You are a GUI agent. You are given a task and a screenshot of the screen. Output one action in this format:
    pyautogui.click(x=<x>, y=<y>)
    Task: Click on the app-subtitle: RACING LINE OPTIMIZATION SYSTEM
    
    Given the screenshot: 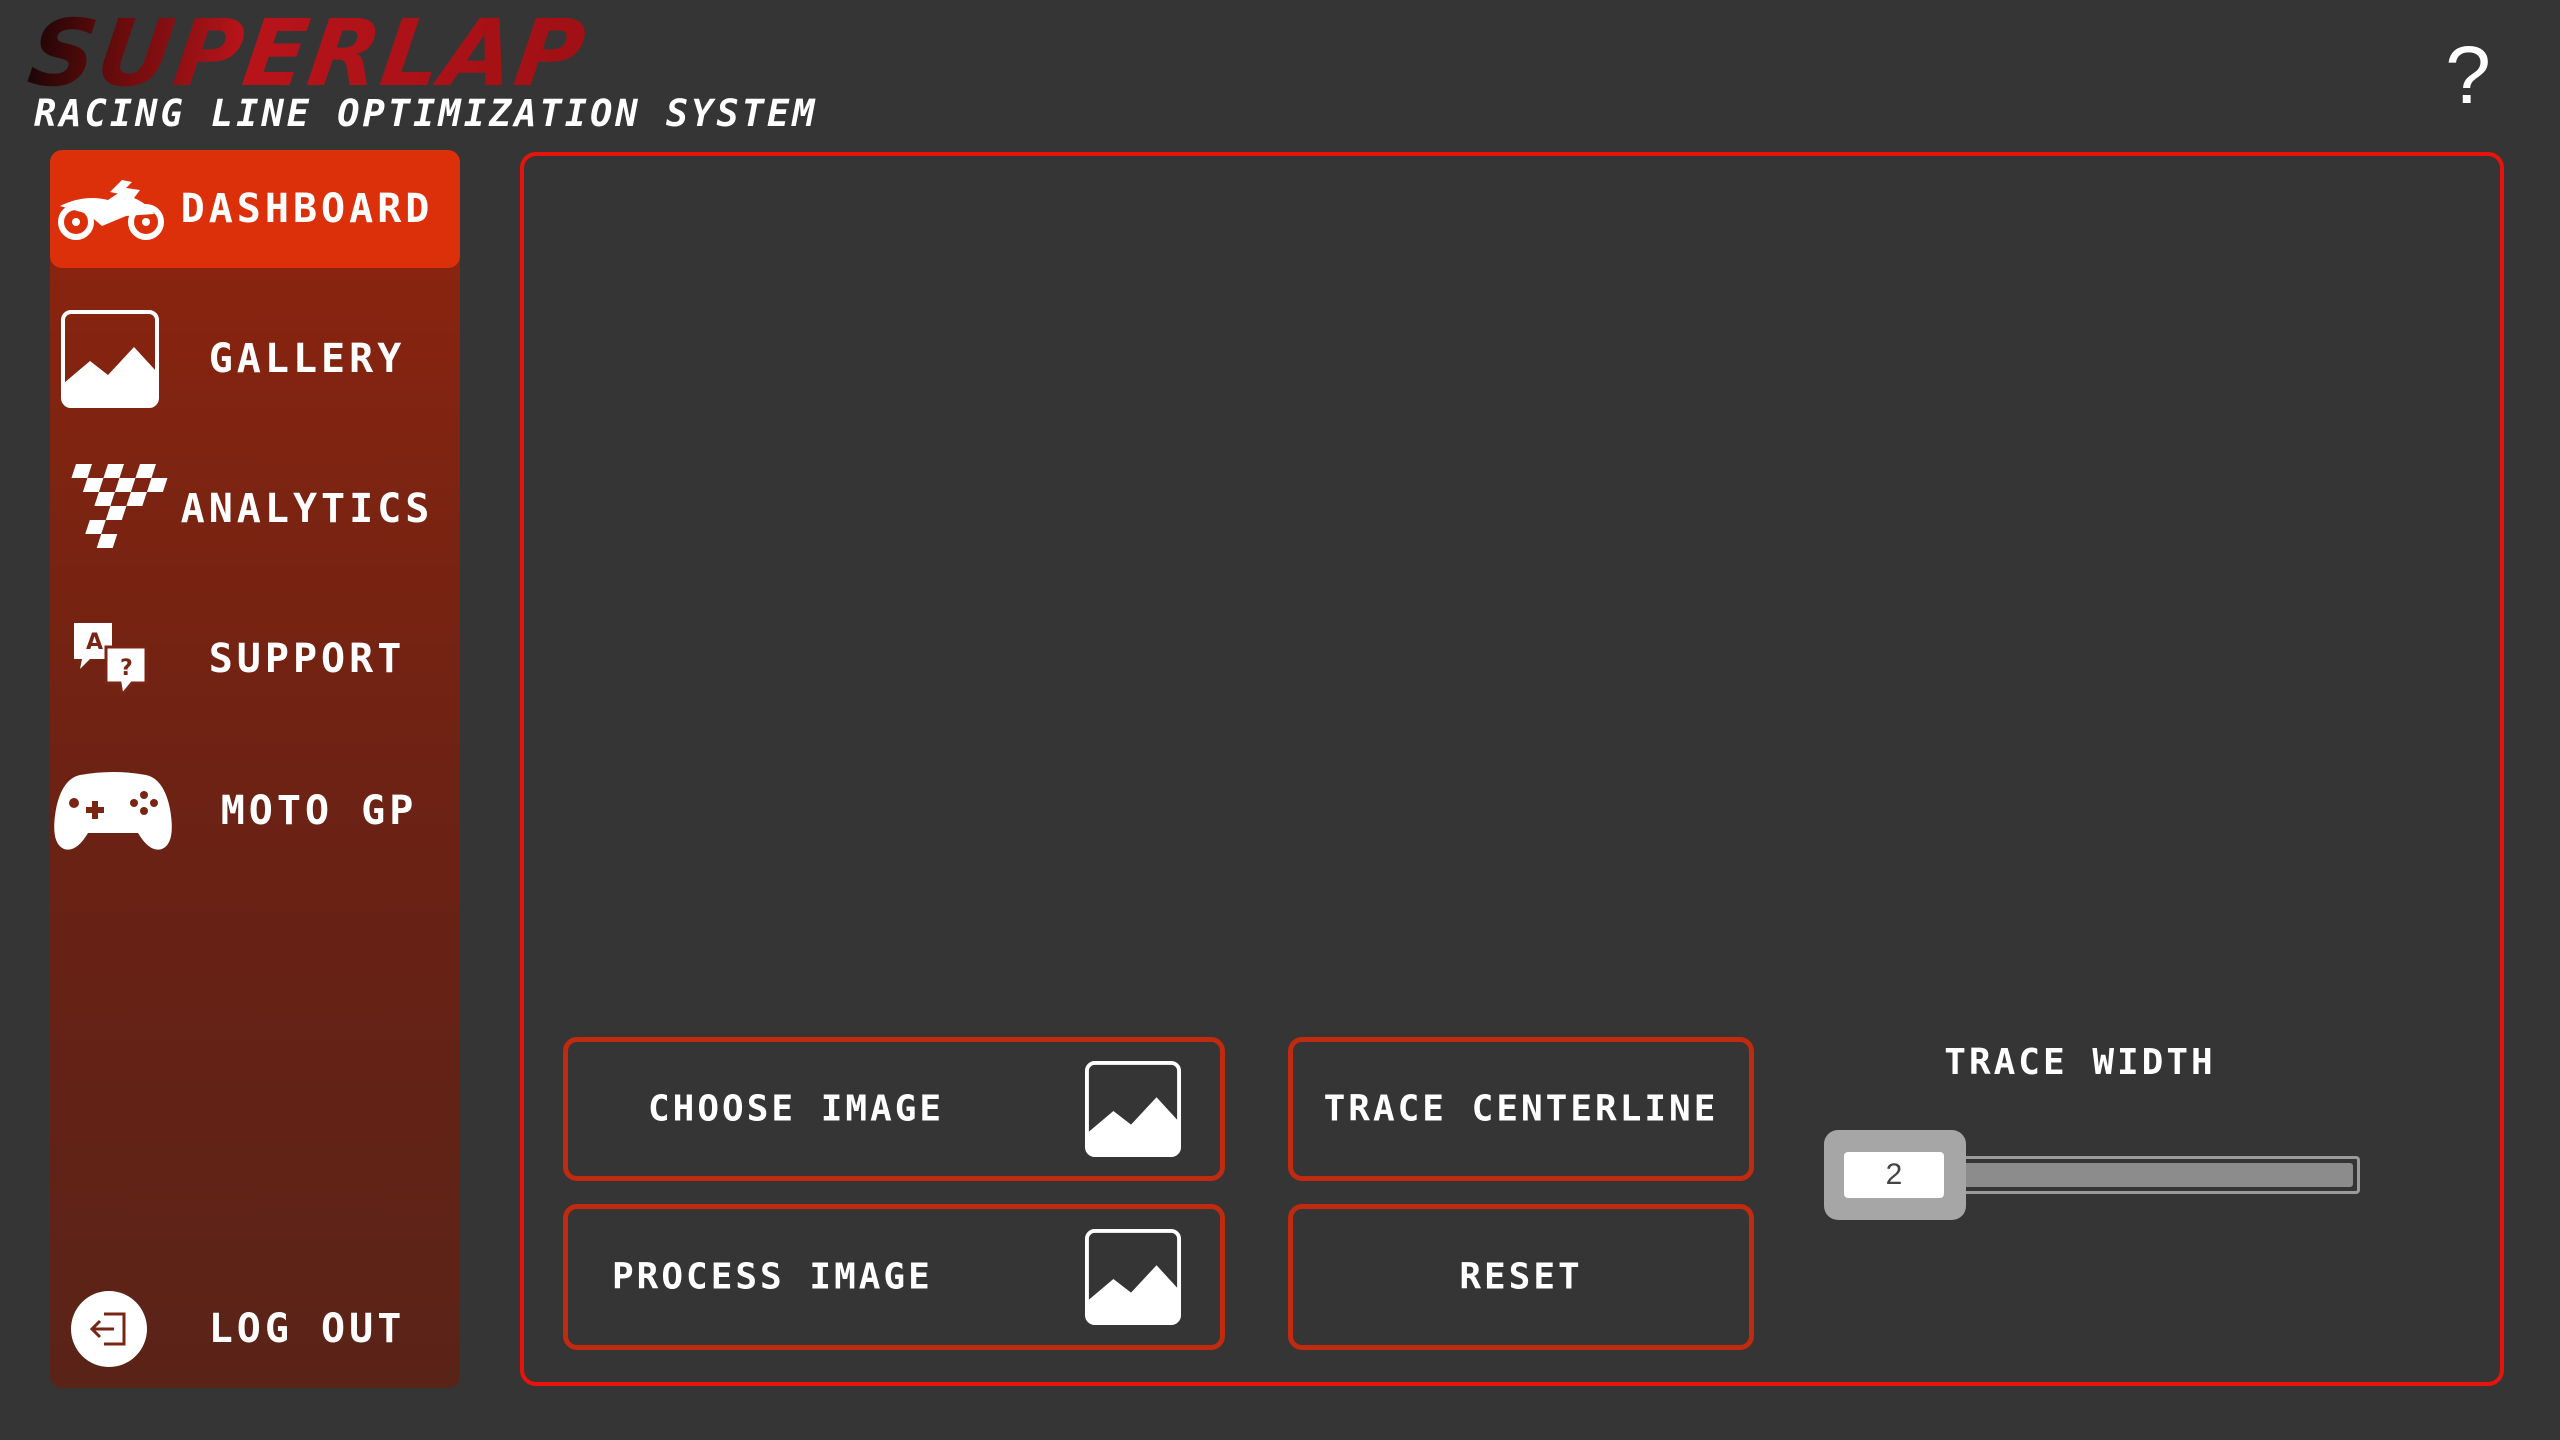 What is the action you would take?
    pyautogui.click(x=426, y=113)
    